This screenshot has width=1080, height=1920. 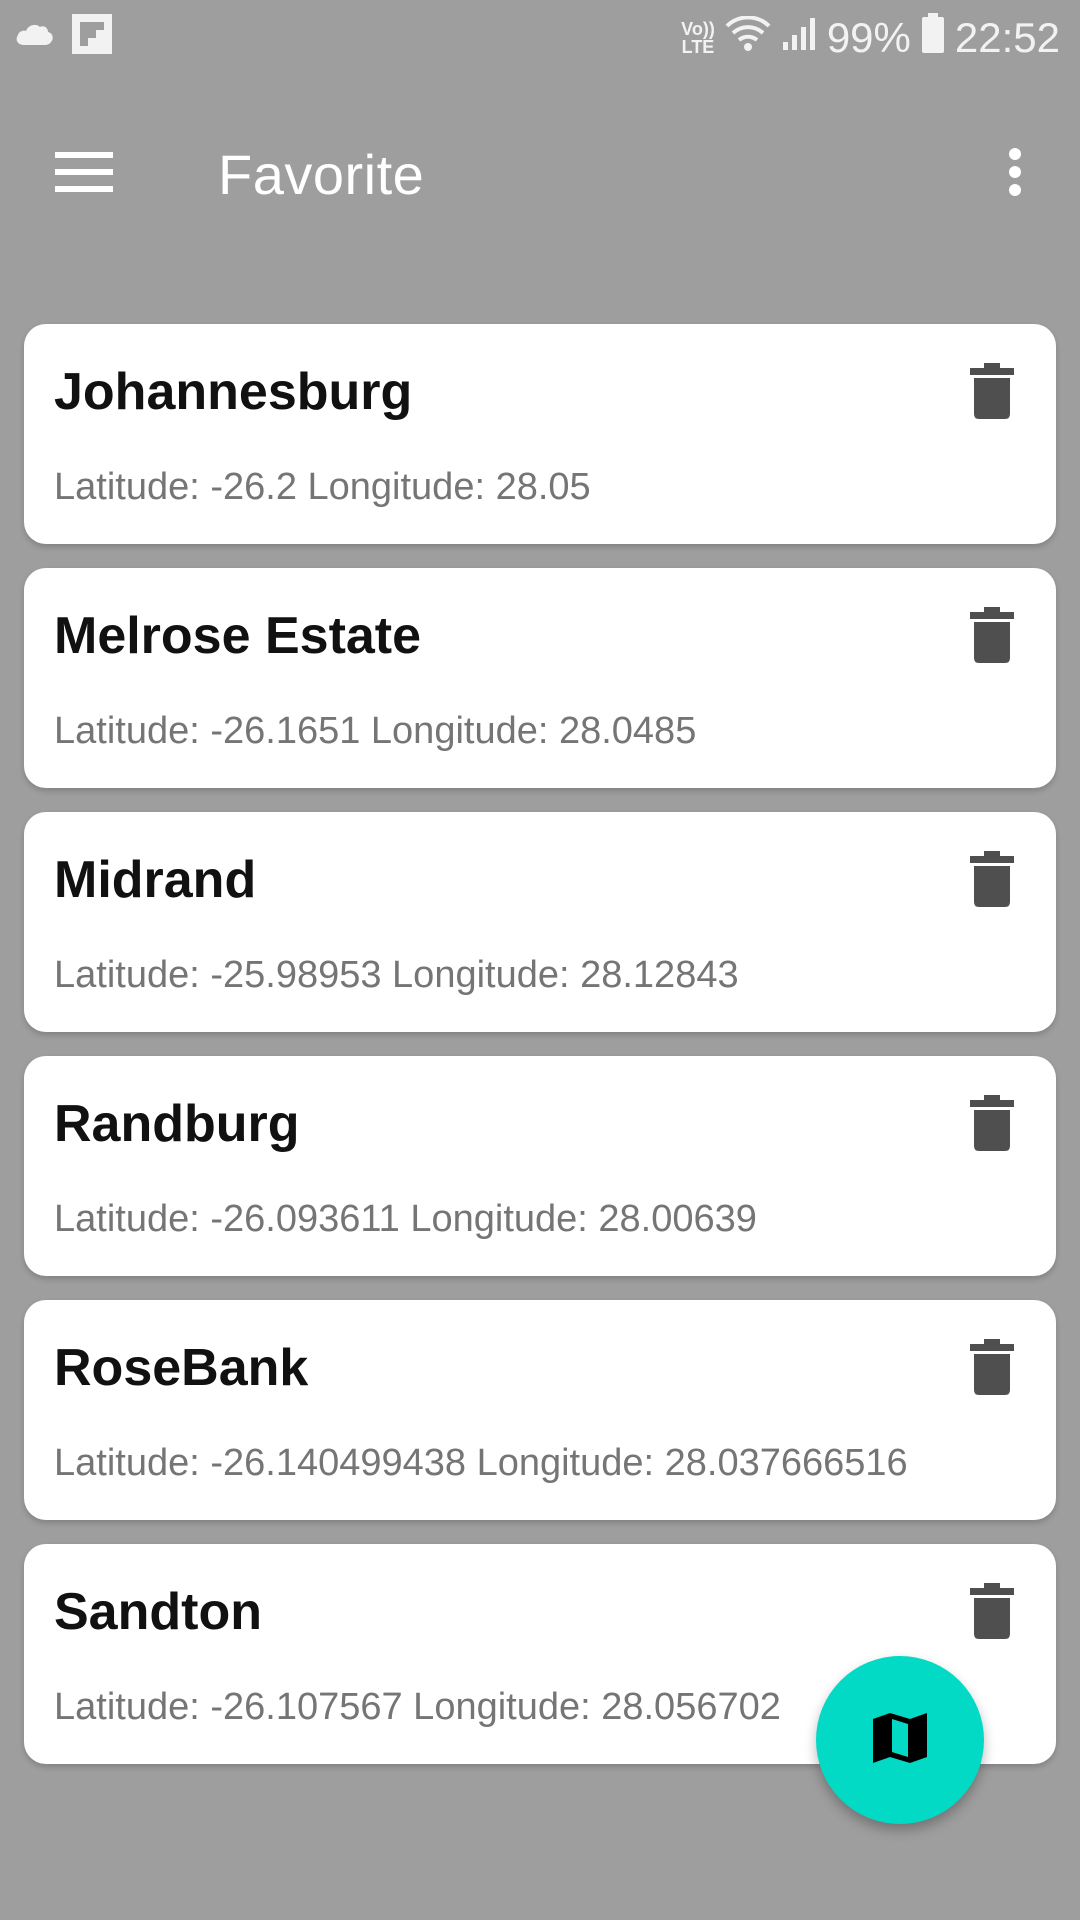 What do you see at coordinates (748, 38) in the screenshot?
I see `wifi-icon` at bounding box center [748, 38].